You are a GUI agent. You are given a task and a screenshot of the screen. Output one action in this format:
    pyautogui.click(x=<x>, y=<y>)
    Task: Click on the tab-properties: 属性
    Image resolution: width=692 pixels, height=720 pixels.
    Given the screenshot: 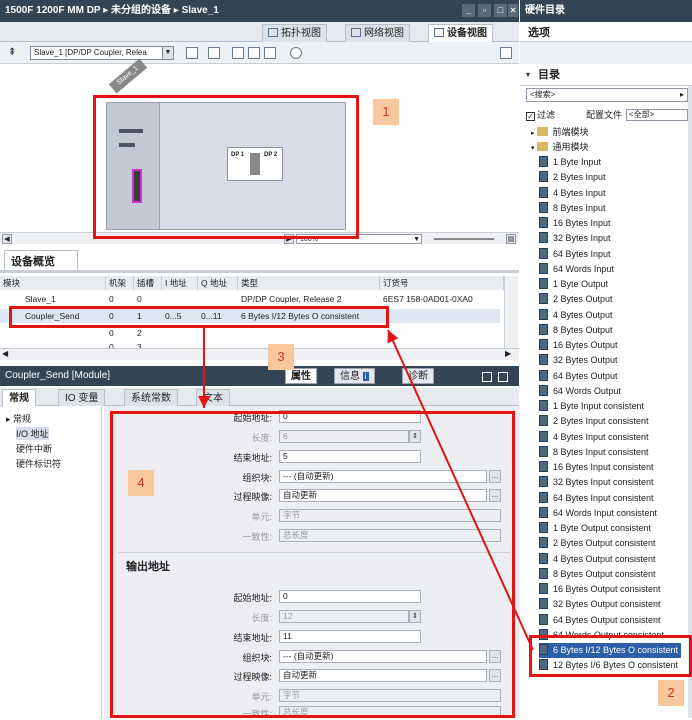 What is the action you would take?
    pyautogui.click(x=301, y=376)
    